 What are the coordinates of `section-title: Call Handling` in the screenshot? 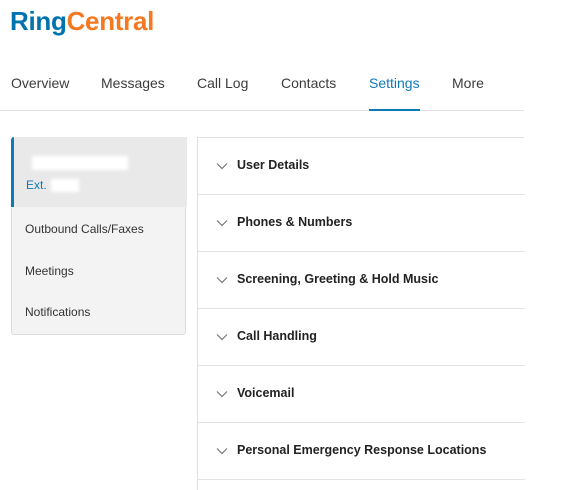 It's located at (277, 336).